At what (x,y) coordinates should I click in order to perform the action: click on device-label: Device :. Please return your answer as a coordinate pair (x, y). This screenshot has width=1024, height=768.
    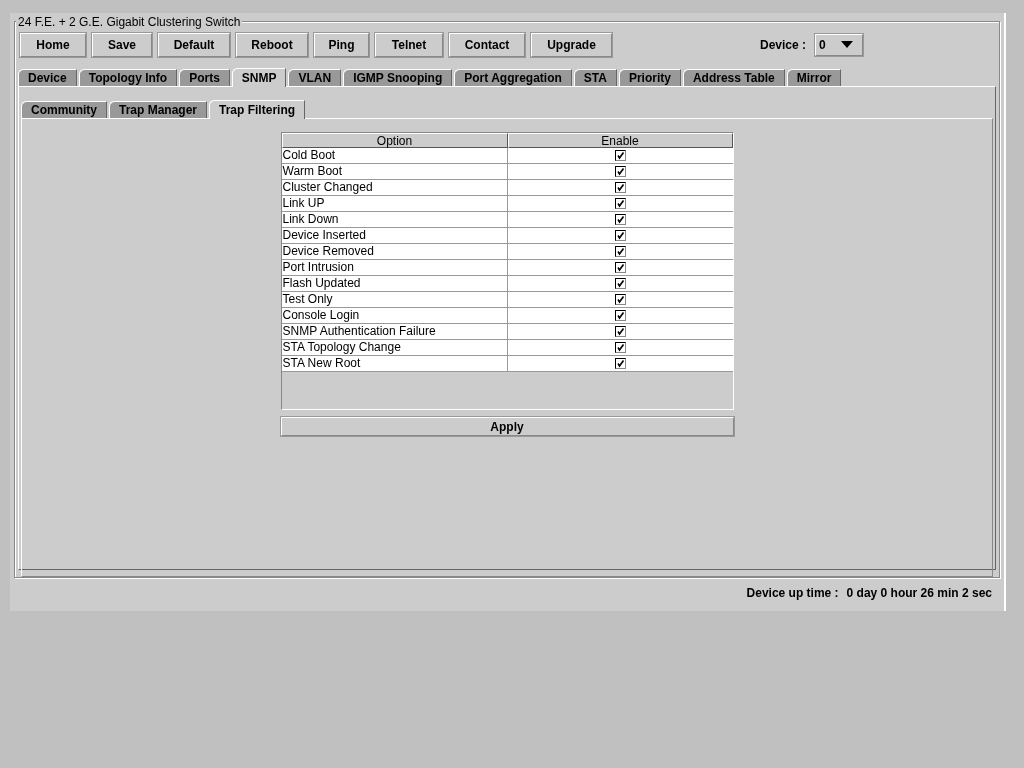
    Looking at the image, I should click on (782, 44).